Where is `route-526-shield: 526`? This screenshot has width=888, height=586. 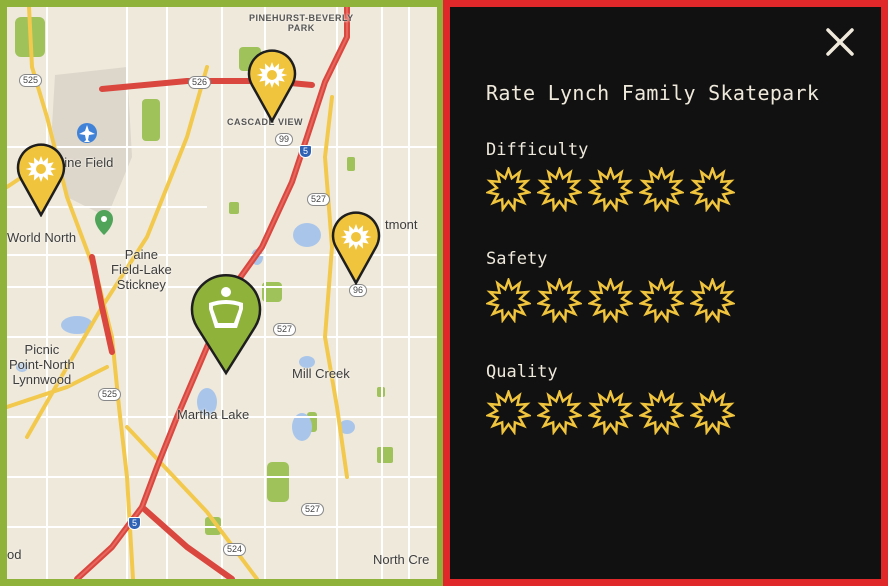 route-526-shield: 526 is located at coordinates (200, 82).